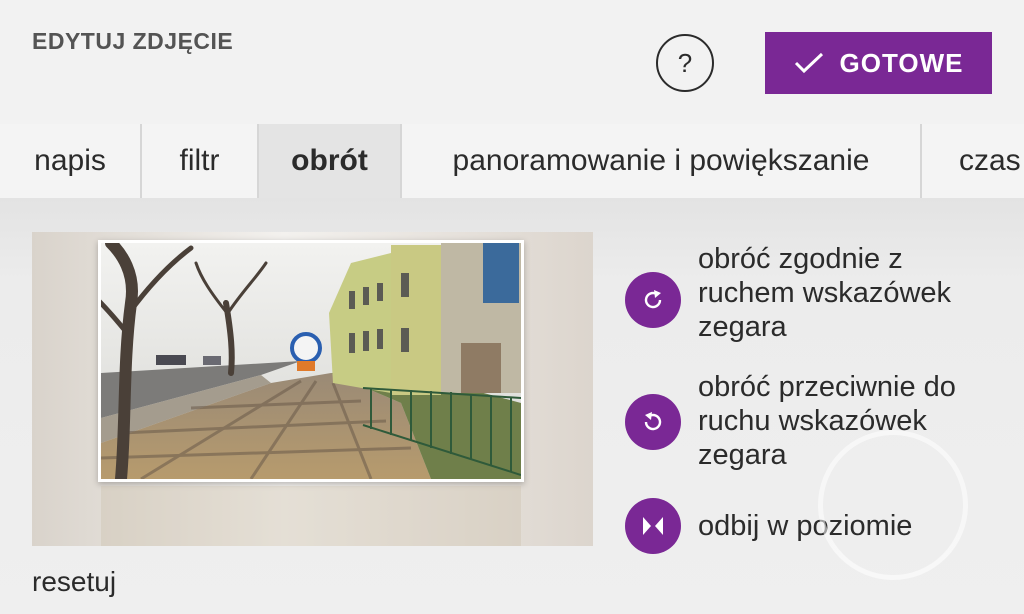 This screenshot has height=614, width=1024. Describe the element at coordinates (825, 293) in the screenshot. I see `rotate-clockwise-label: obróć zgodnie z ruchem wskazówek zegara` at that location.